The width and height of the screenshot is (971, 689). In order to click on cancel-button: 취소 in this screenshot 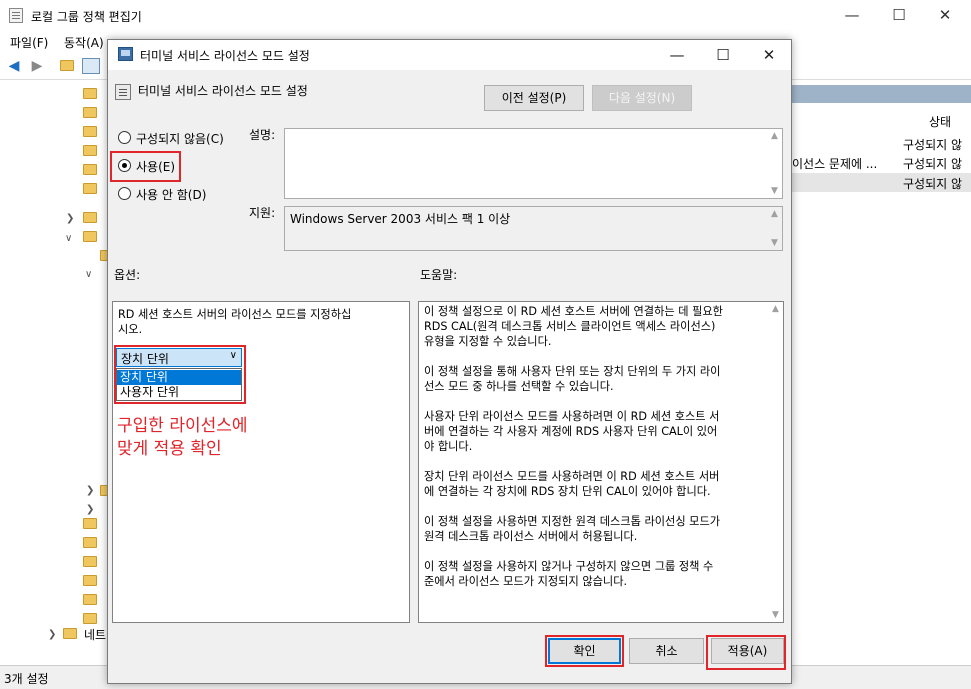, I will do `click(666, 651)`.